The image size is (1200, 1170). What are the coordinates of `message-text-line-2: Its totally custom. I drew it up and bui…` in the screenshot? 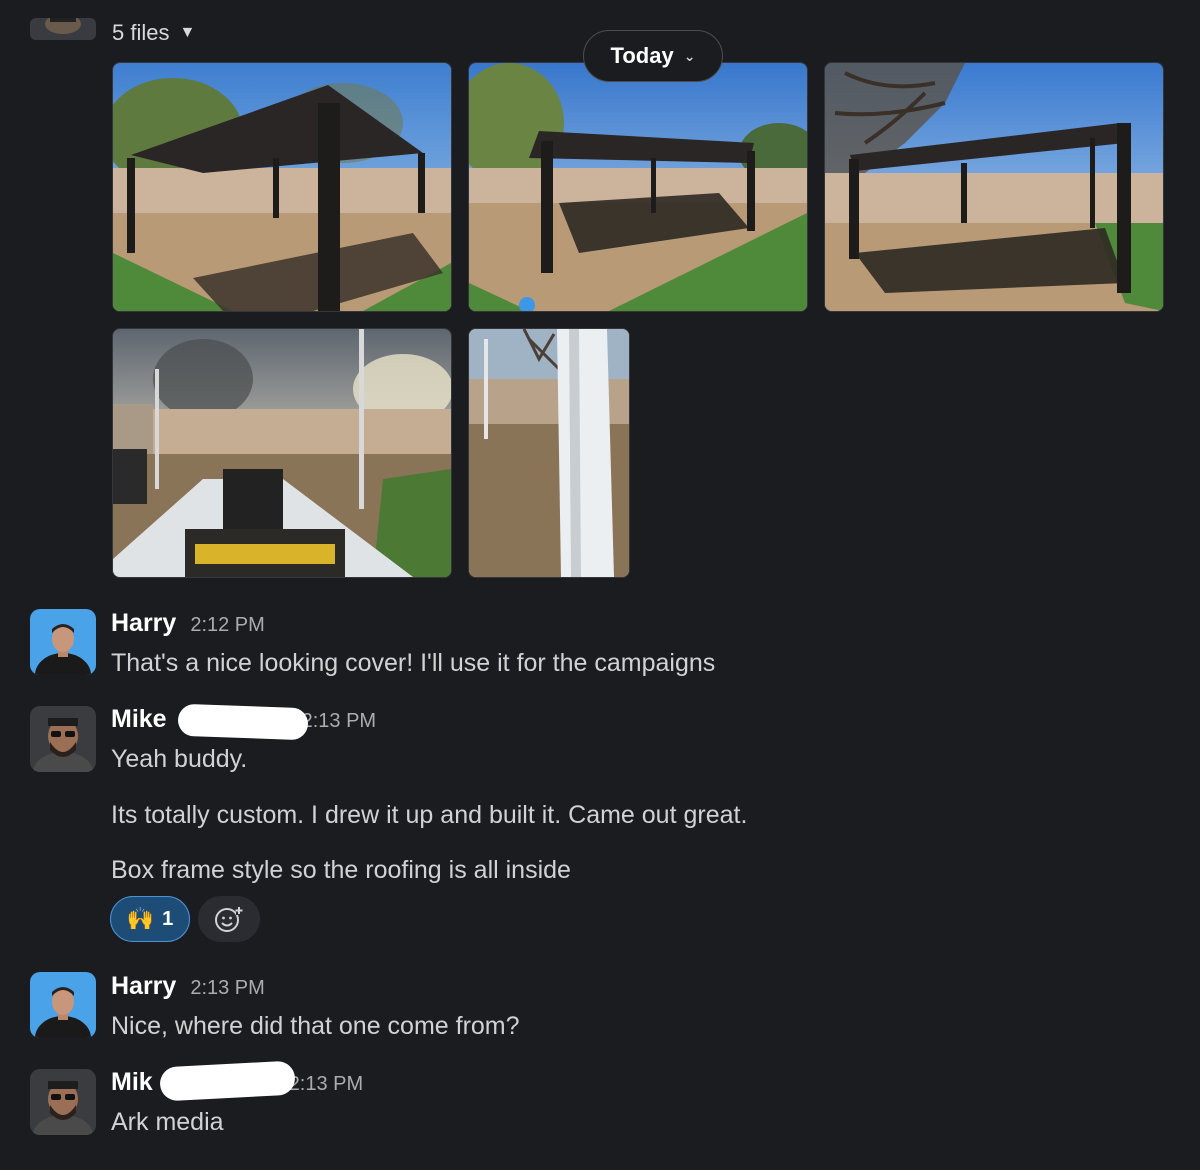 It's located at (429, 815).